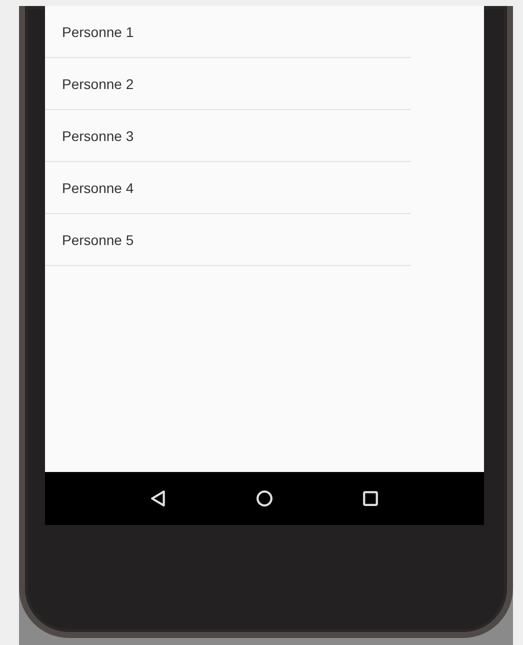 Image resolution: width=523 pixels, height=645 pixels. Describe the element at coordinates (228, 32) in the screenshot. I see `list-item: Personne 1` at that location.